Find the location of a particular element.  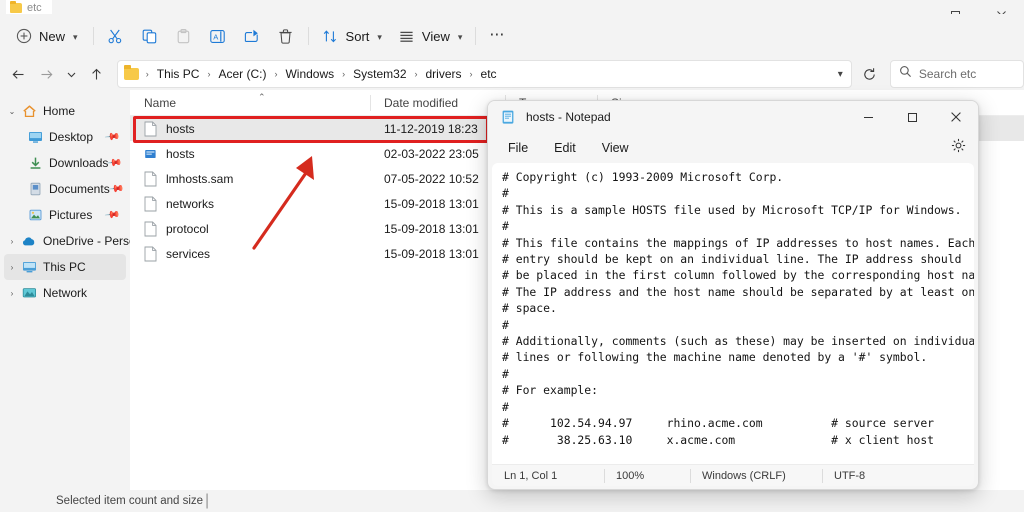

chevron-down-icon: ▾ is located at coordinates (75, 36).